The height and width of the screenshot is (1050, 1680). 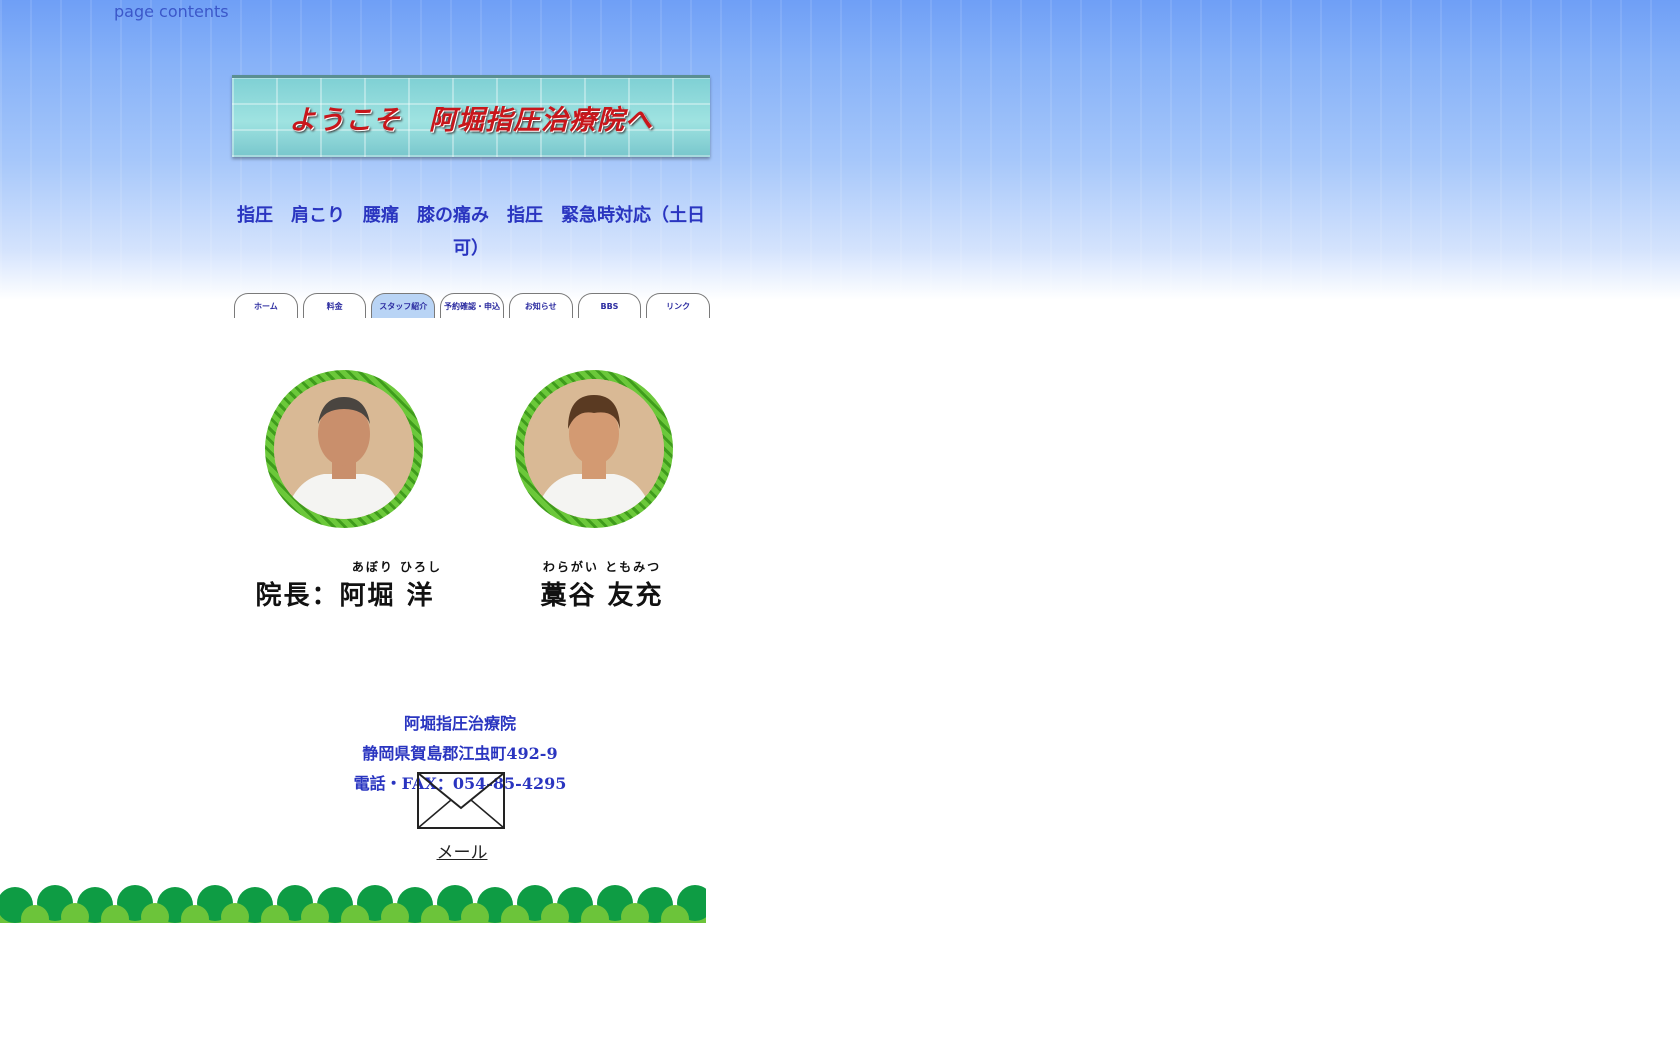 I want to click on tab-news: お知らせ, so click(x=540, y=305).